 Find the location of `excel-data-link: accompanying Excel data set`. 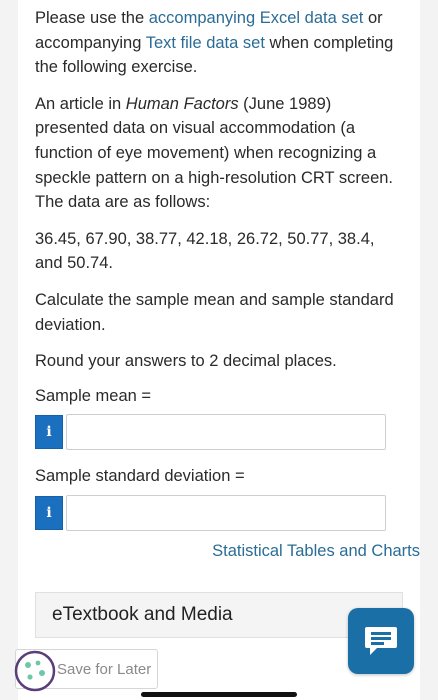

excel-data-link: accompanying Excel data set is located at coordinates (256, 18).